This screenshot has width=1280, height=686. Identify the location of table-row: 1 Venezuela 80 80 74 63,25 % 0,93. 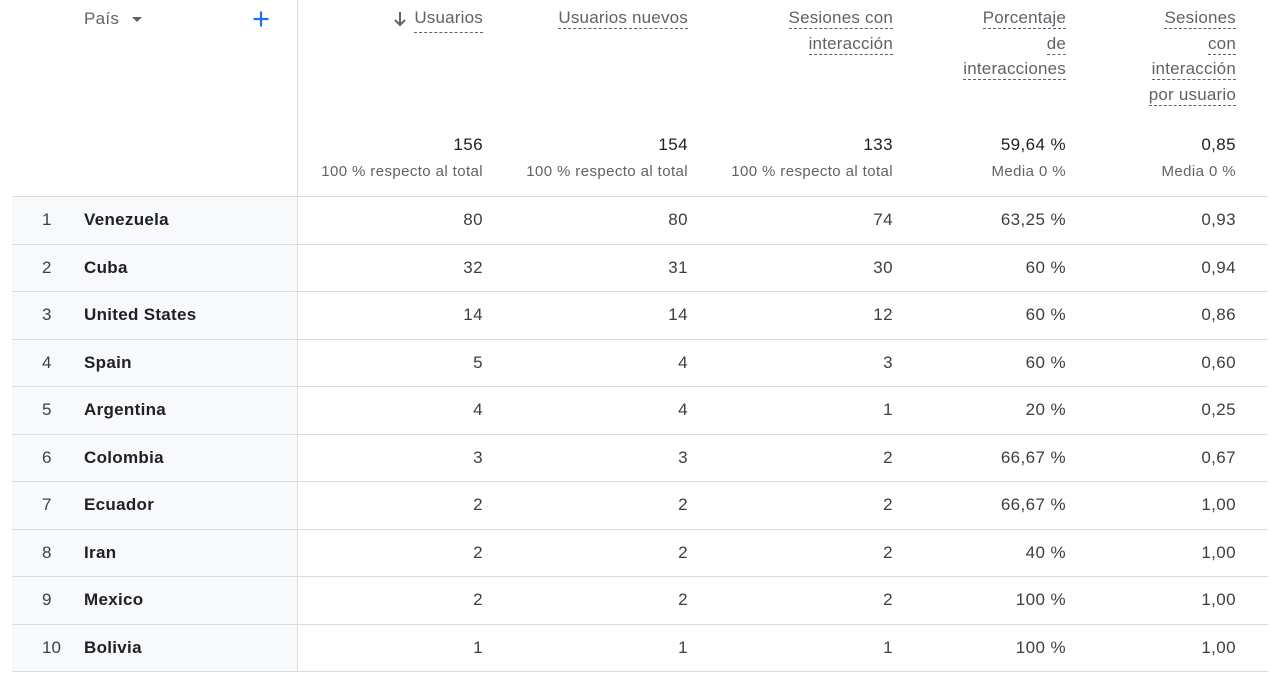
(640, 221).